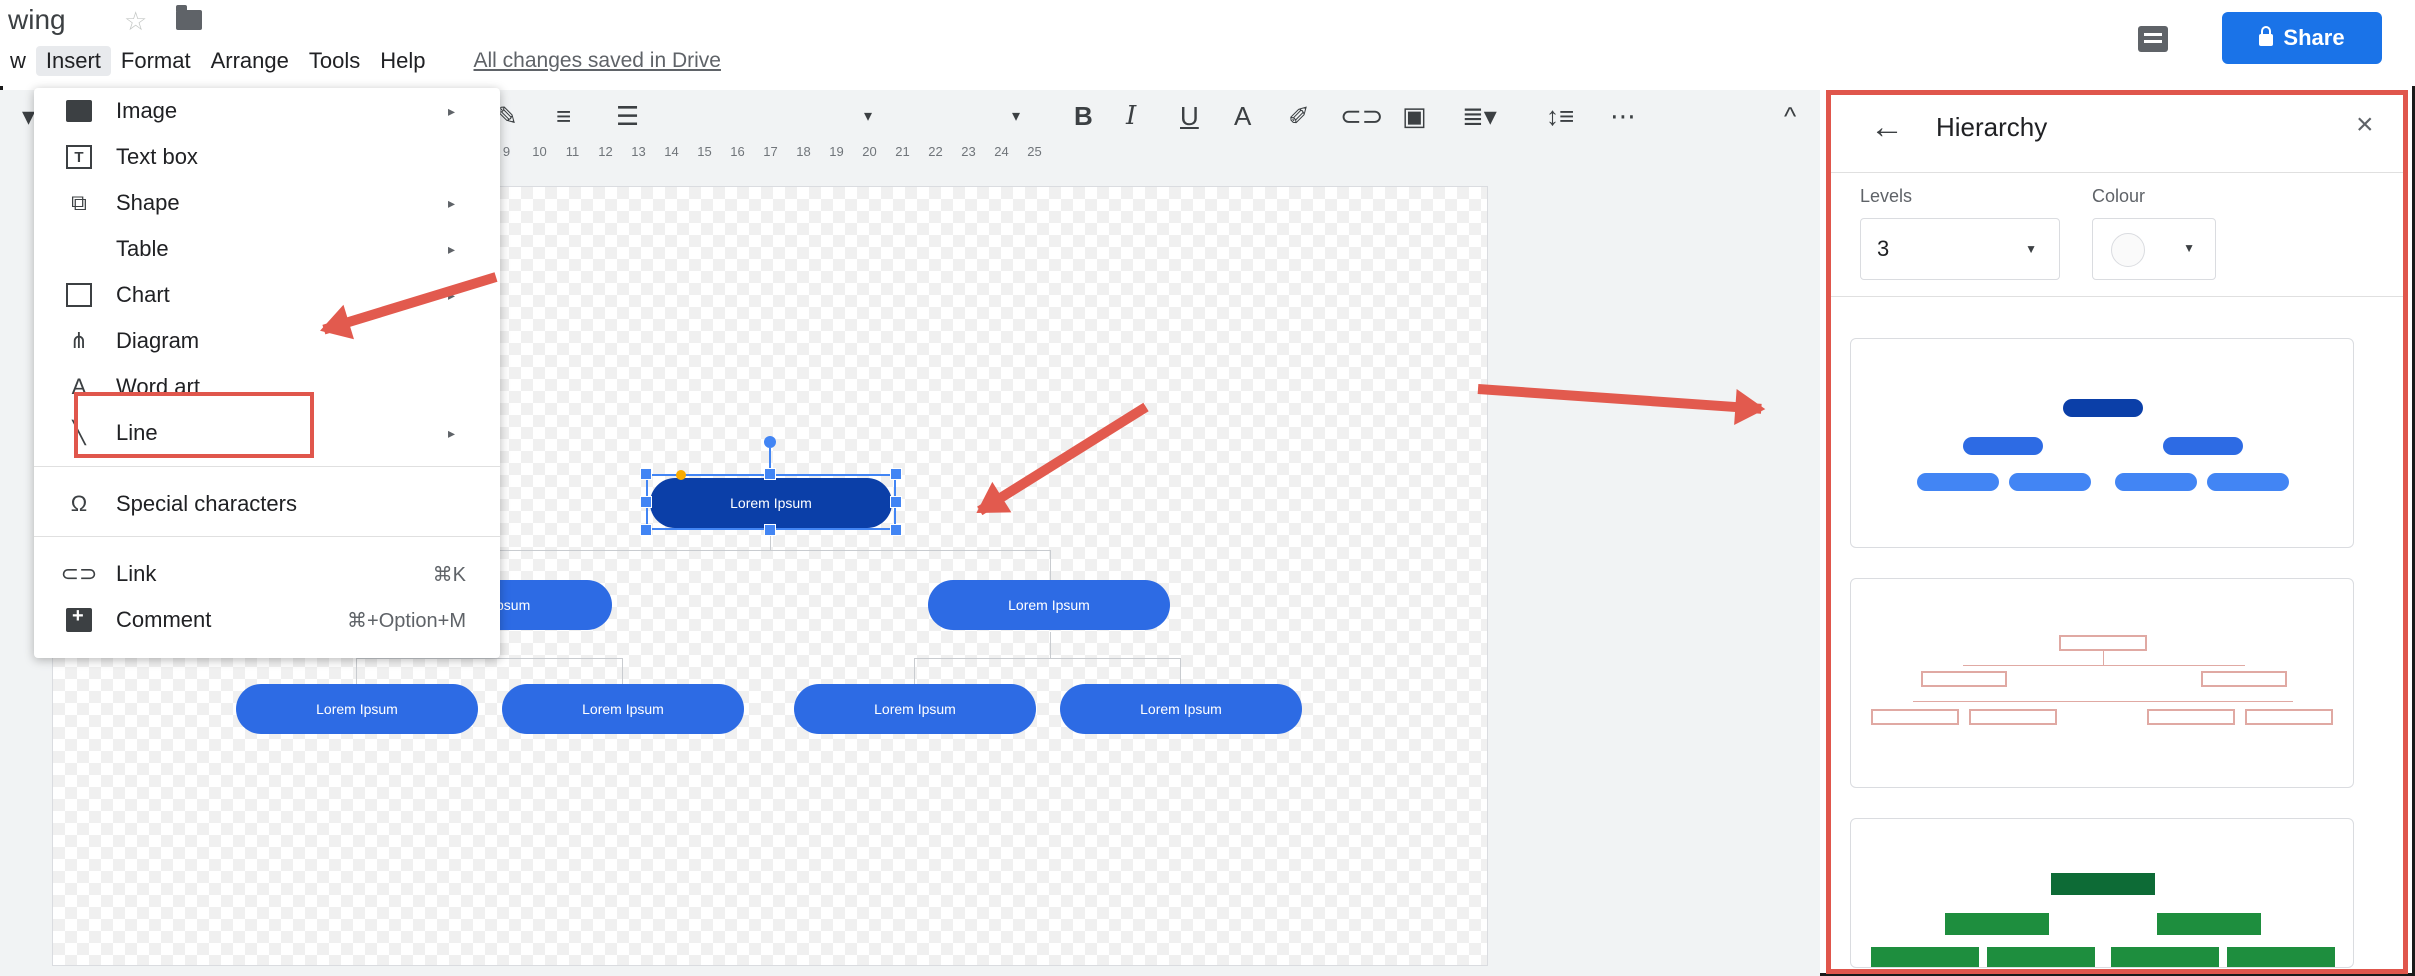 The image size is (2415, 976). Describe the element at coordinates (2104, 665) in the screenshot. I see `template-line` at that location.